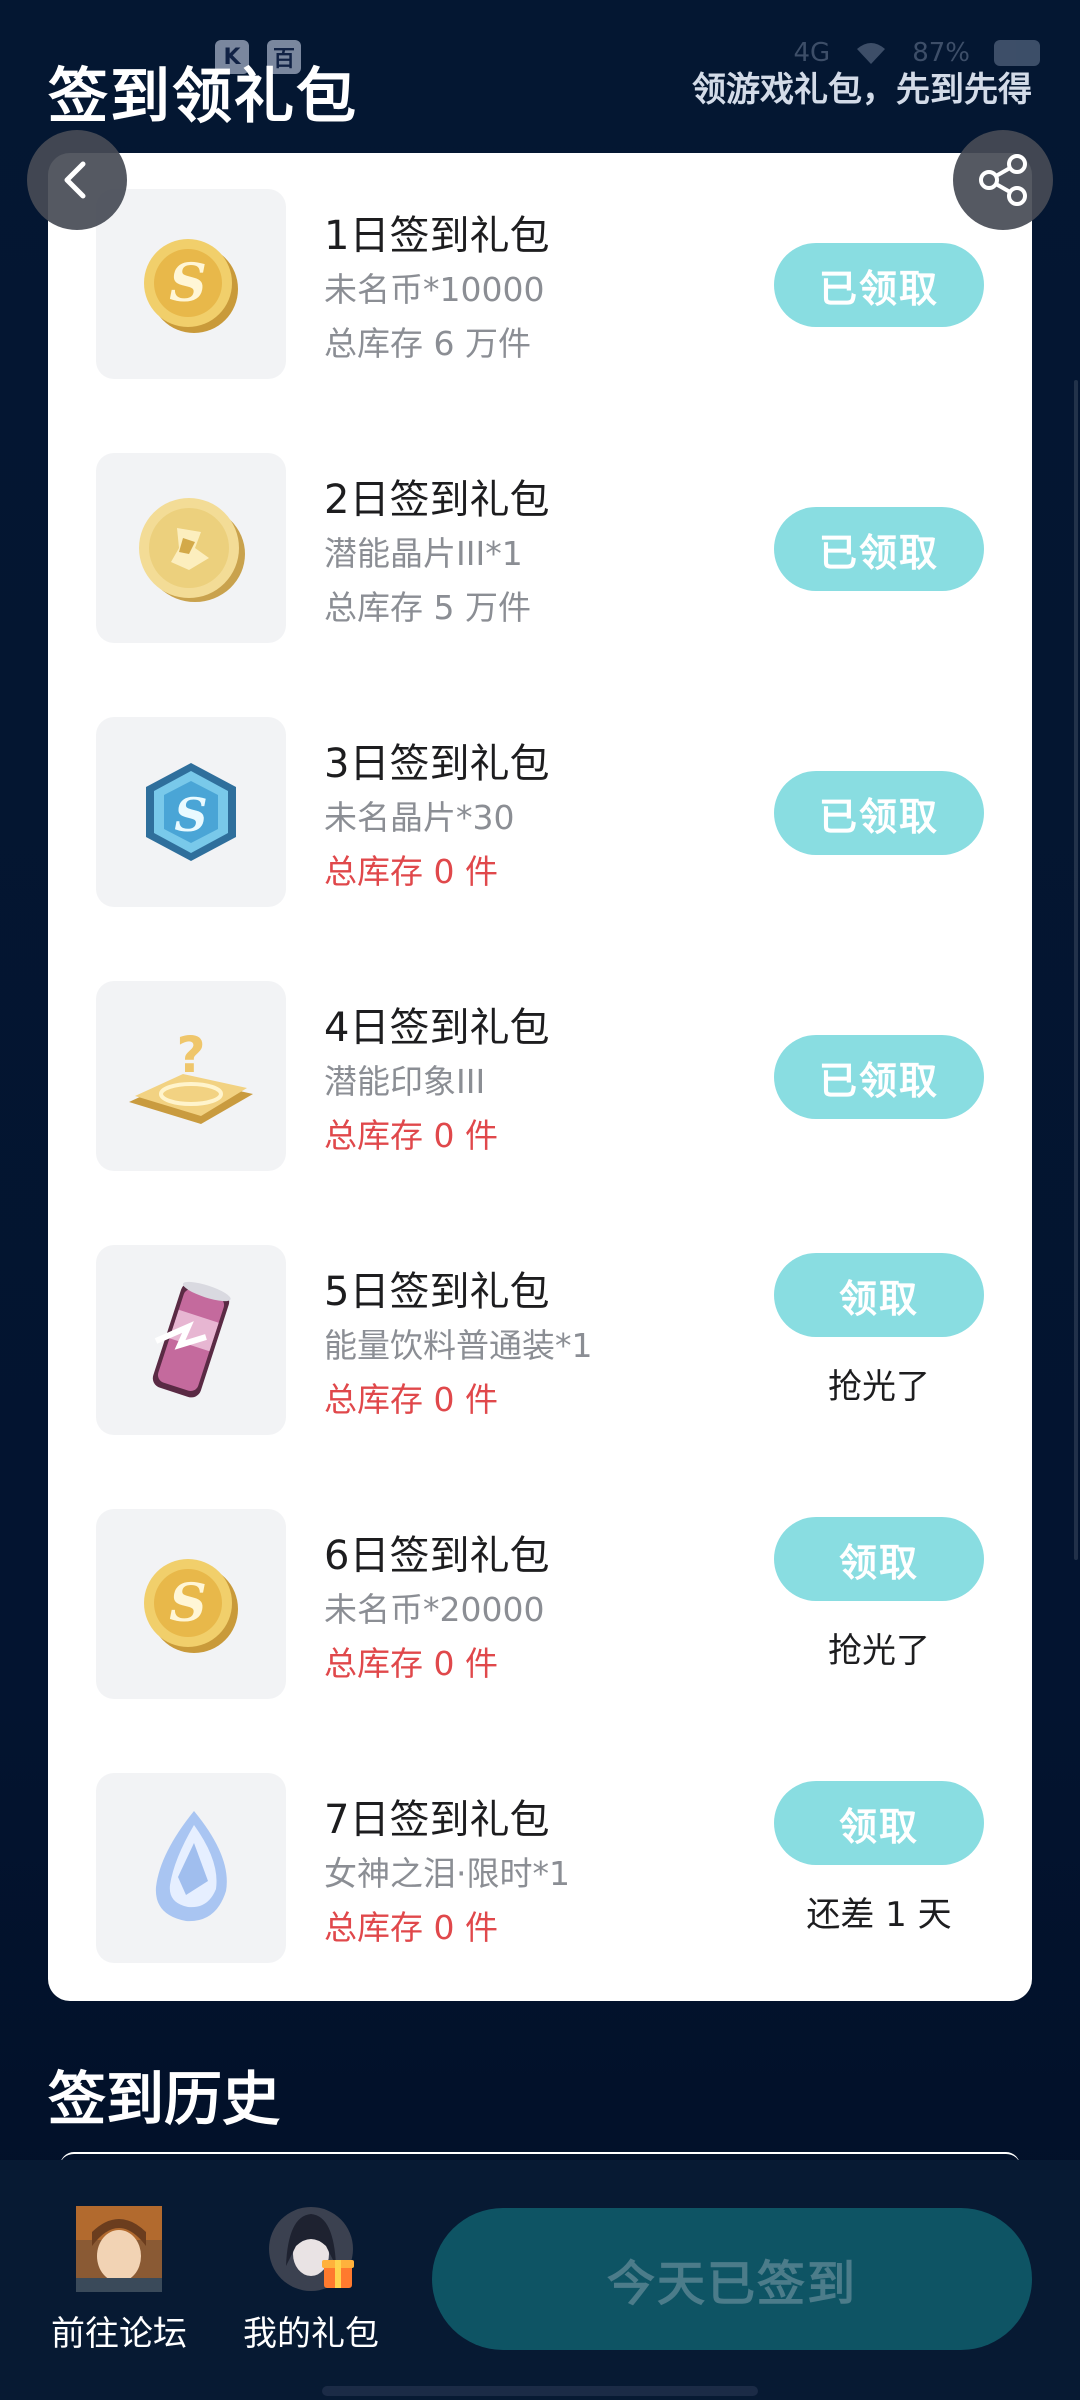  I want to click on gift-content: 潜能印象III, so click(405, 1081).